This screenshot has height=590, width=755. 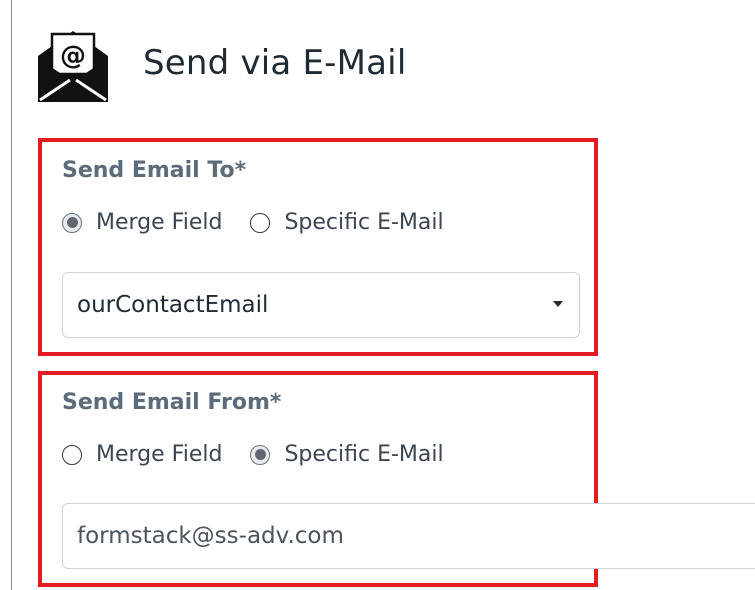 I want to click on send-from-merge-field-radio: Merge Field, so click(x=142, y=454).